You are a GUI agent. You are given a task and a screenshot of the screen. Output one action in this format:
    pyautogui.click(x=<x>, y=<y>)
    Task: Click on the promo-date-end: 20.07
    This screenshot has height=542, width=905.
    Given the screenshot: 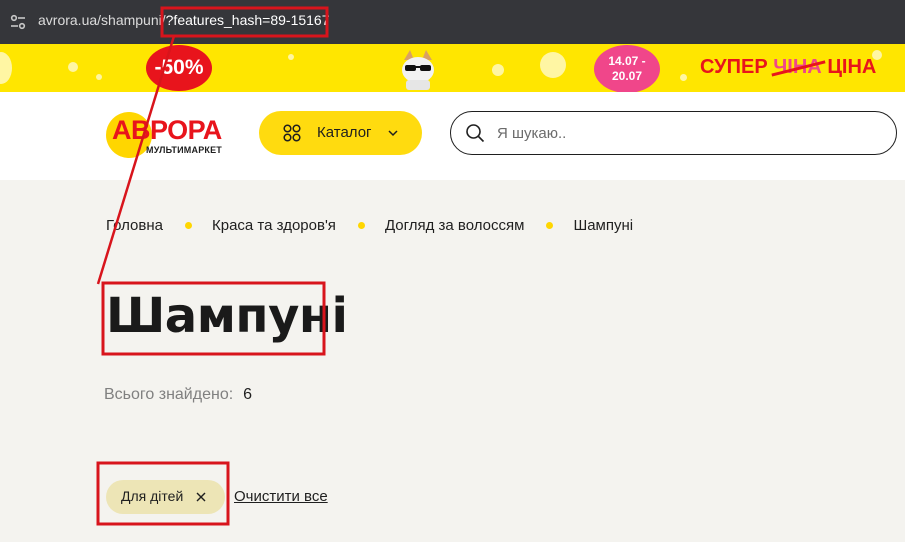 What is the action you would take?
    pyautogui.click(x=627, y=76)
    